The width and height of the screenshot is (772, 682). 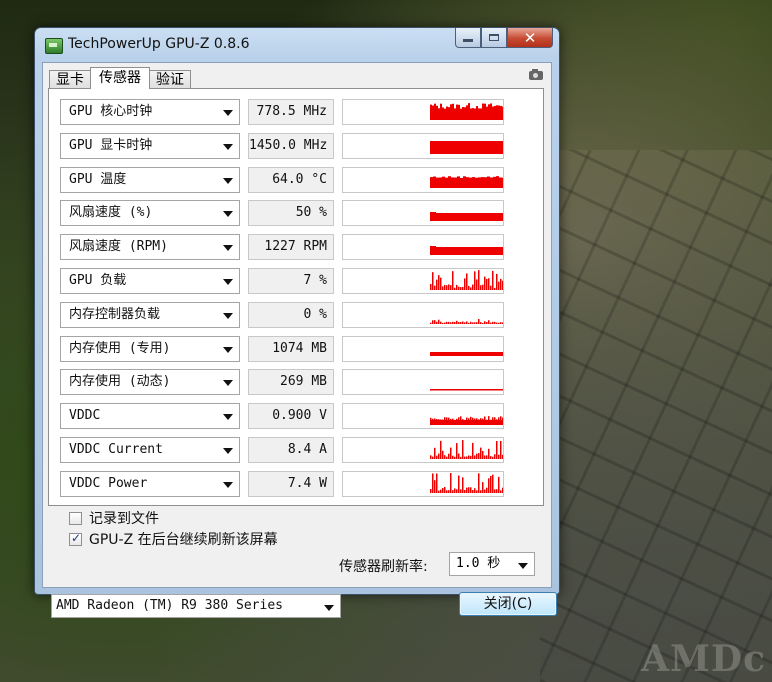 What do you see at coordinates (75, 538) in the screenshot?
I see `continue-refresh-checkbox` at bounding box center [75, 538].